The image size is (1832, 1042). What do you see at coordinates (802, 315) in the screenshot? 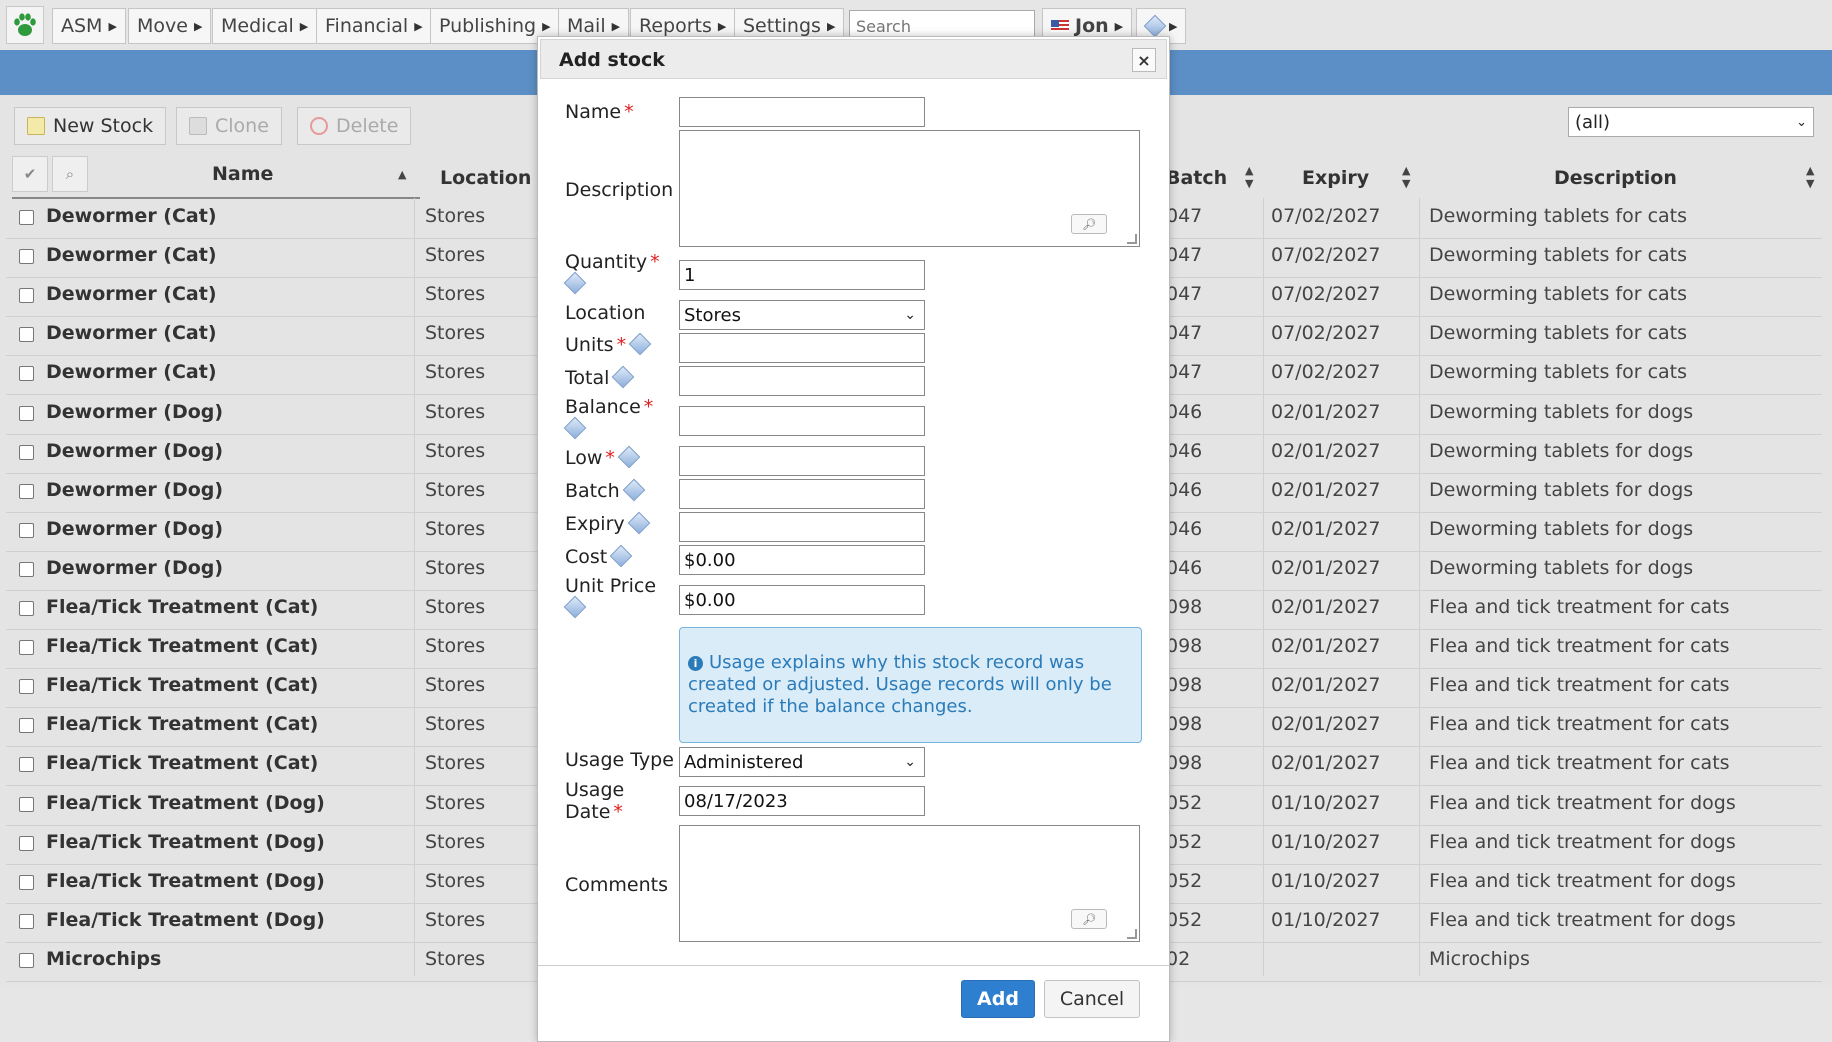
I see `location-select: Stores ⌄` at bounding box center [802, 315].